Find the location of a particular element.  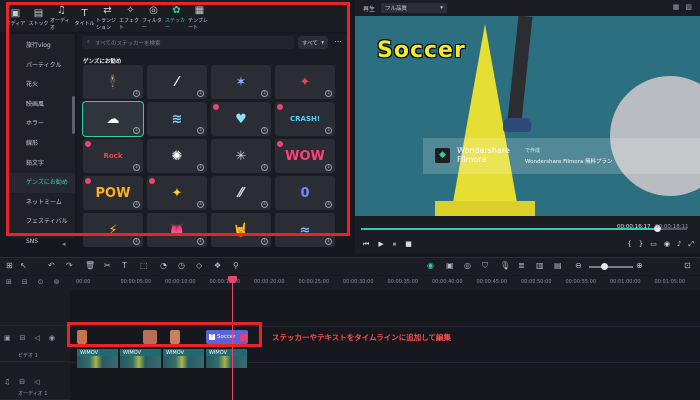

speed-icon: ◷ is located at coordinates (181, 265).